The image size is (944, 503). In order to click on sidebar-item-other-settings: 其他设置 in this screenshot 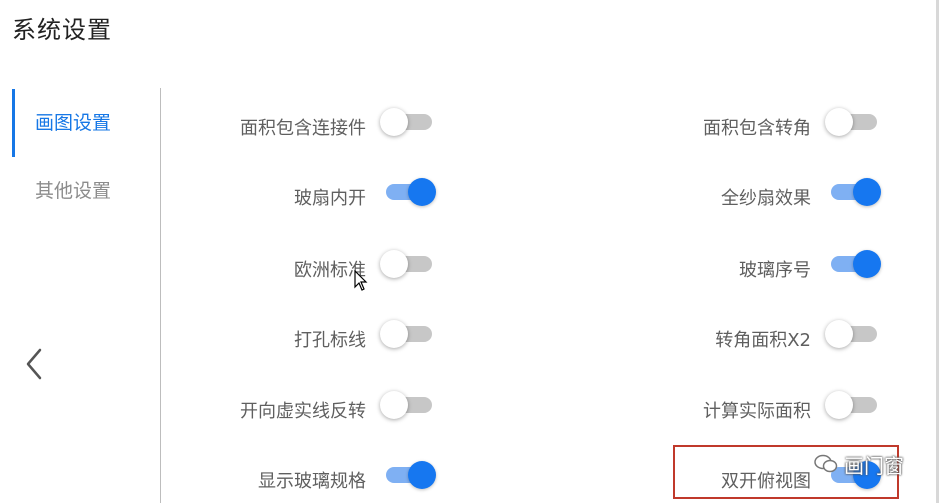, I will do `click(85, 191)`.